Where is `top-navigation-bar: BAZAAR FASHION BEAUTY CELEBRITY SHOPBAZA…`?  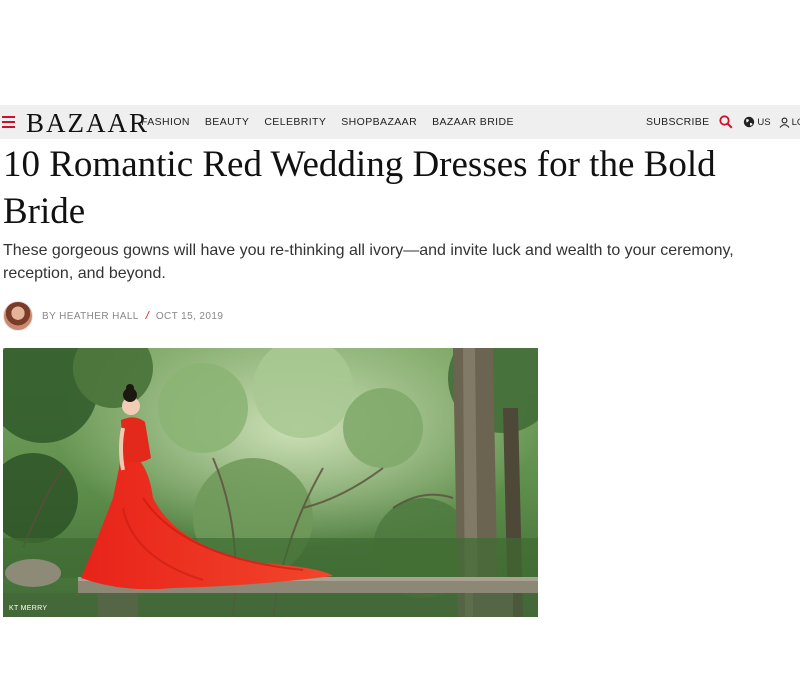 top-navigation-bar: BAZAAR FASHION BEAUTY CELEBRITY SHOPBAZA… is located at coordinates (400, 122).